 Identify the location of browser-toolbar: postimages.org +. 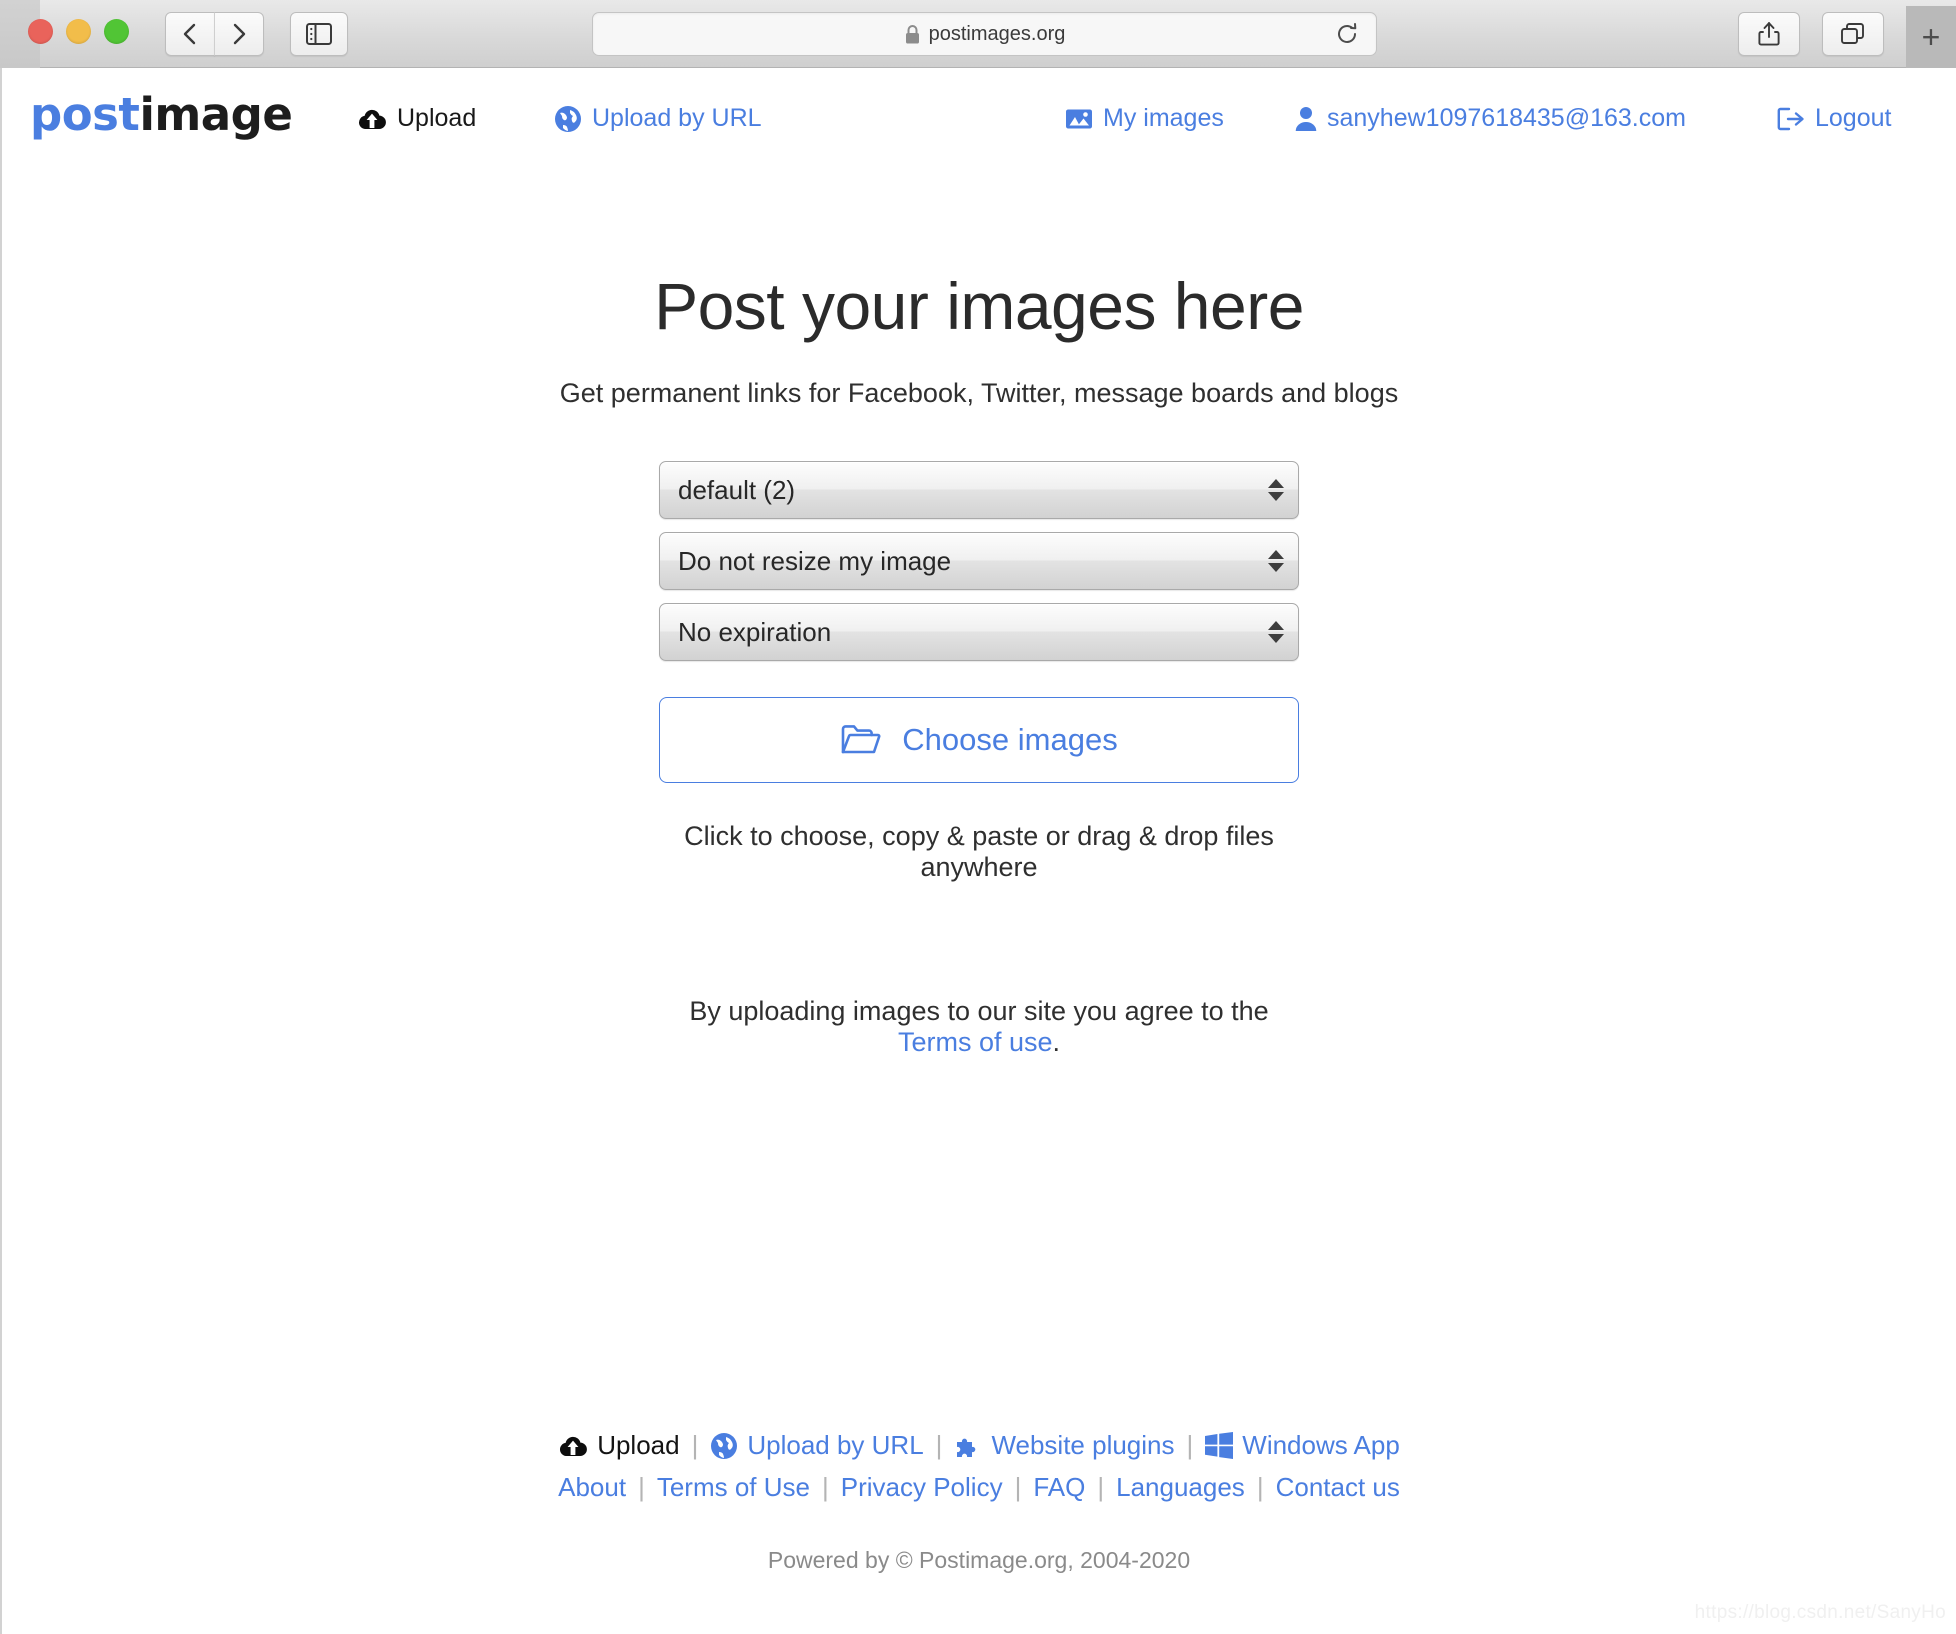
(978, 34).